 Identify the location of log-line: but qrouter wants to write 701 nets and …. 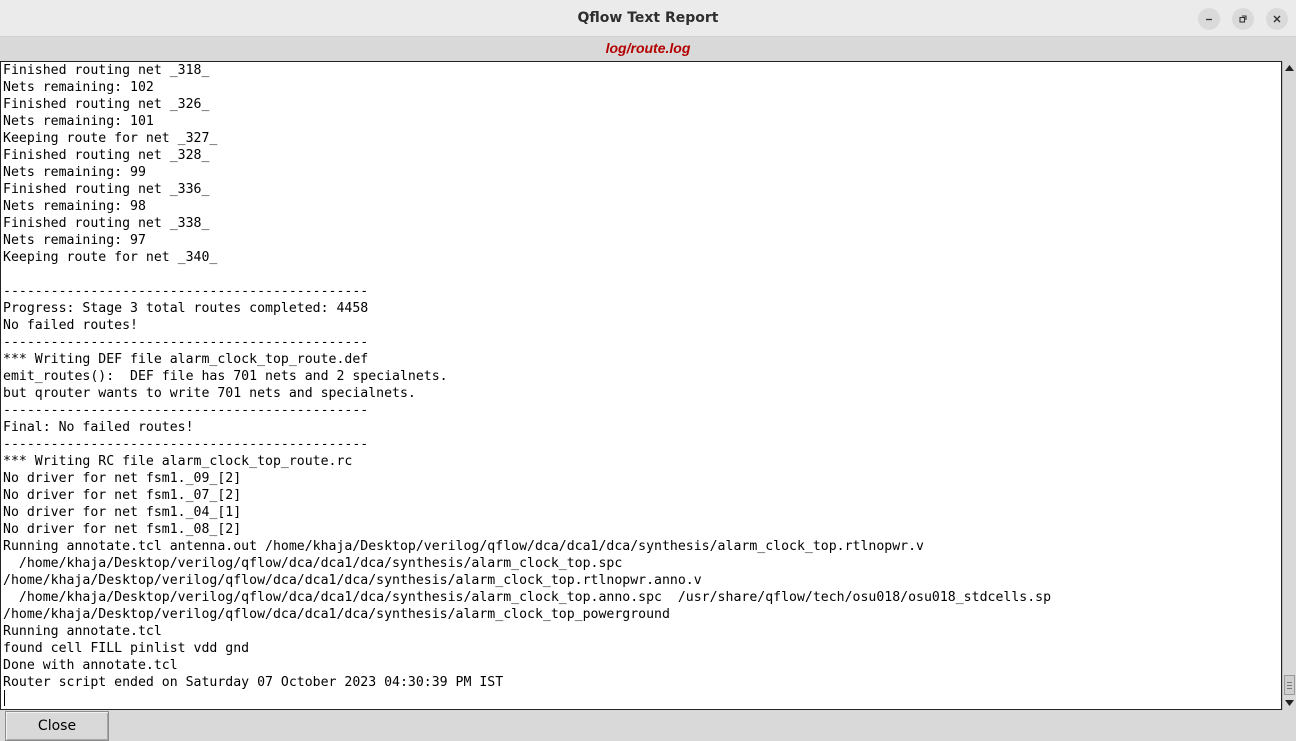
(209, 393).